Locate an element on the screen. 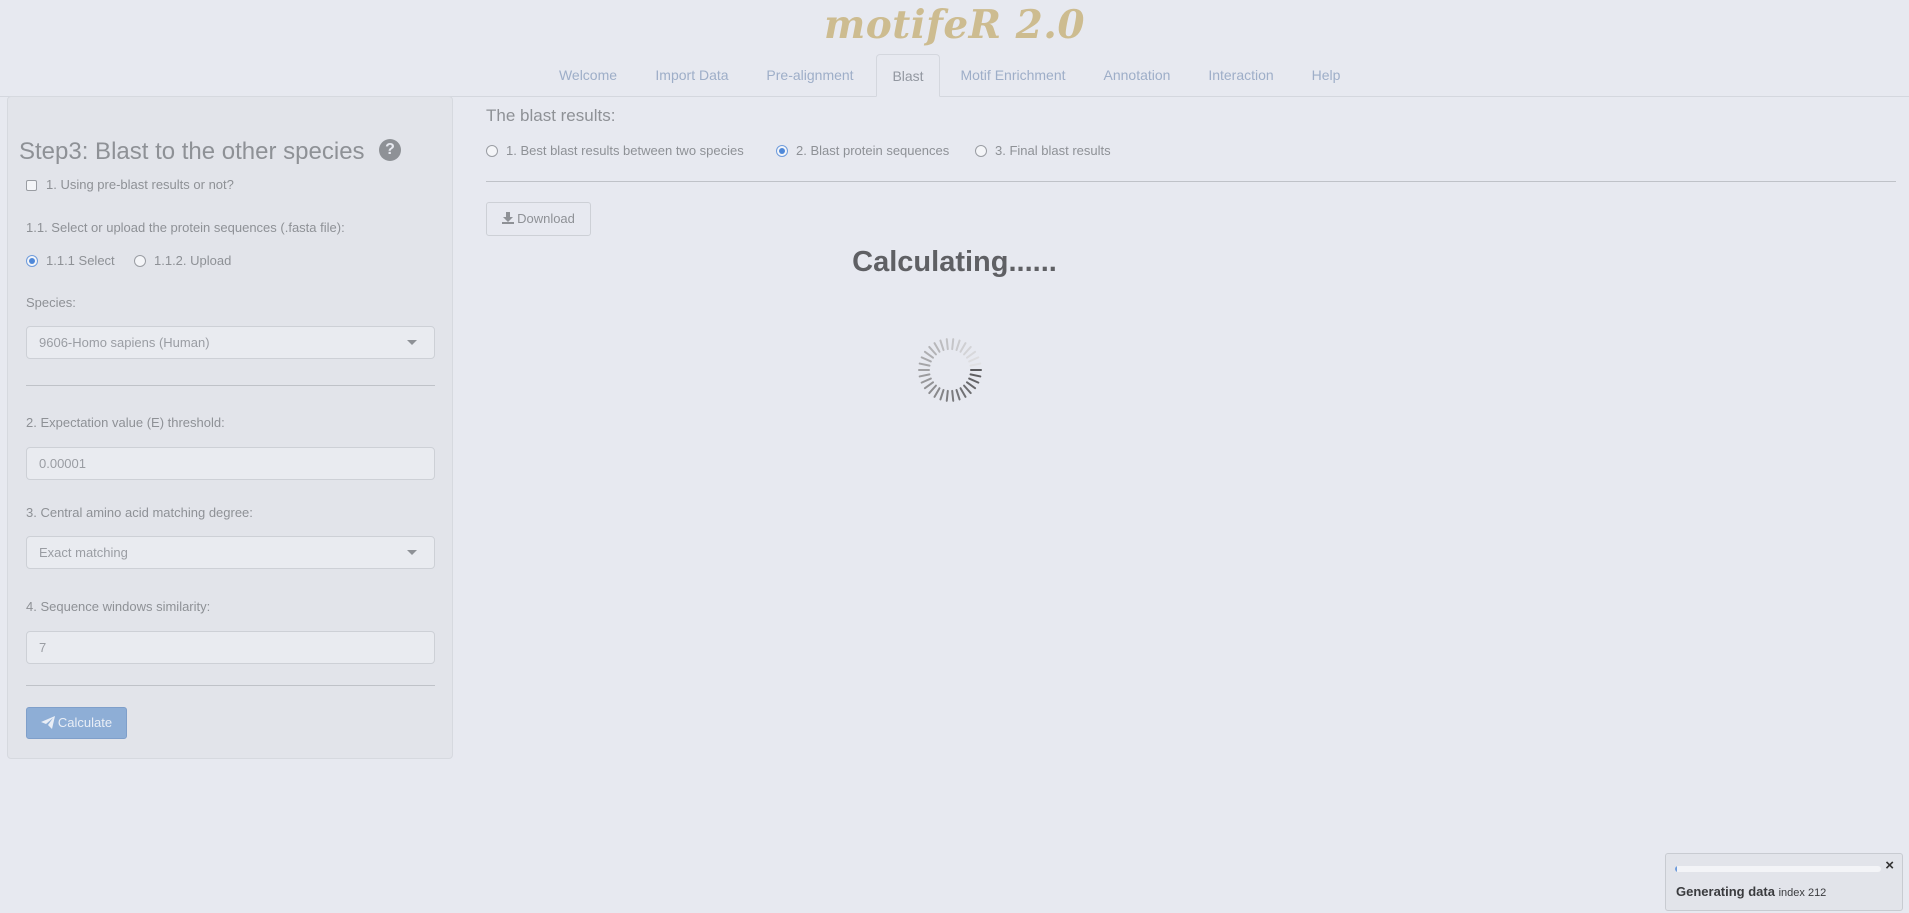 This screenshot has height=913, width=1909. result-option-2-radio is located at coordinates (782, 151).